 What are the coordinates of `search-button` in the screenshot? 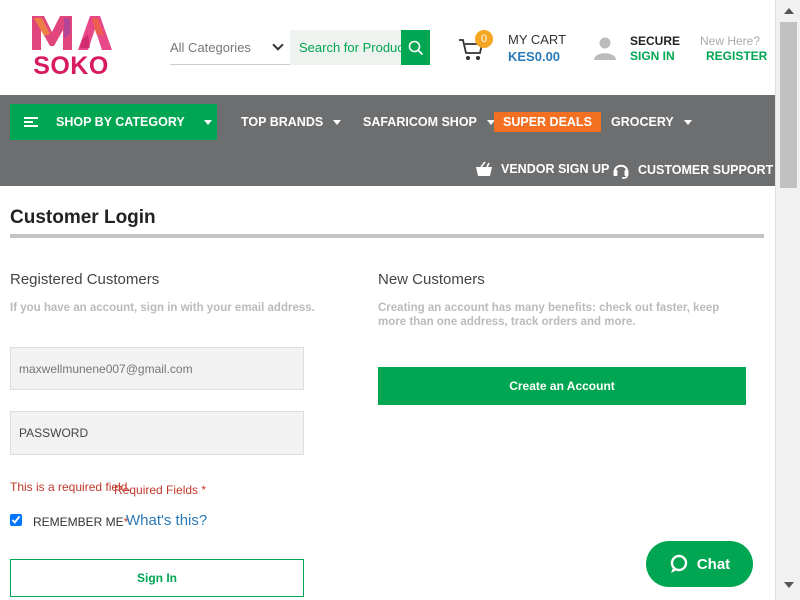 It's located at (415, 47).